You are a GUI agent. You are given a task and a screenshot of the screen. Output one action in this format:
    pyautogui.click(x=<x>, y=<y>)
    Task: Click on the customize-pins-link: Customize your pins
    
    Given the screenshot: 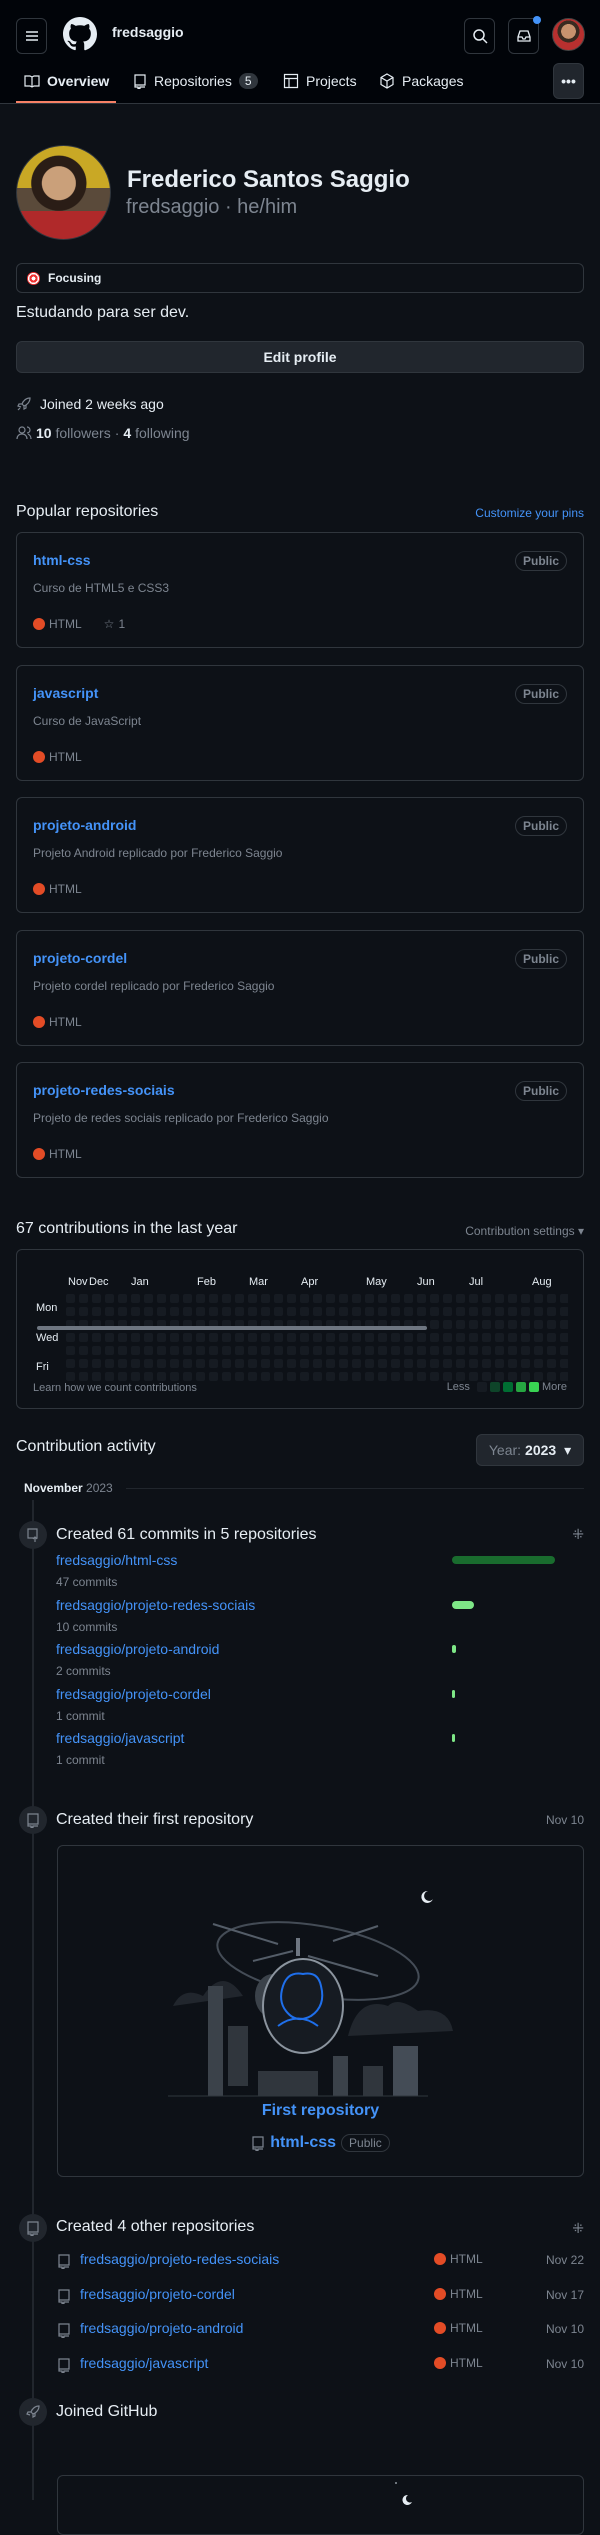 What is the action you would take?
    pyautogui.click(x=529, y=513)
    